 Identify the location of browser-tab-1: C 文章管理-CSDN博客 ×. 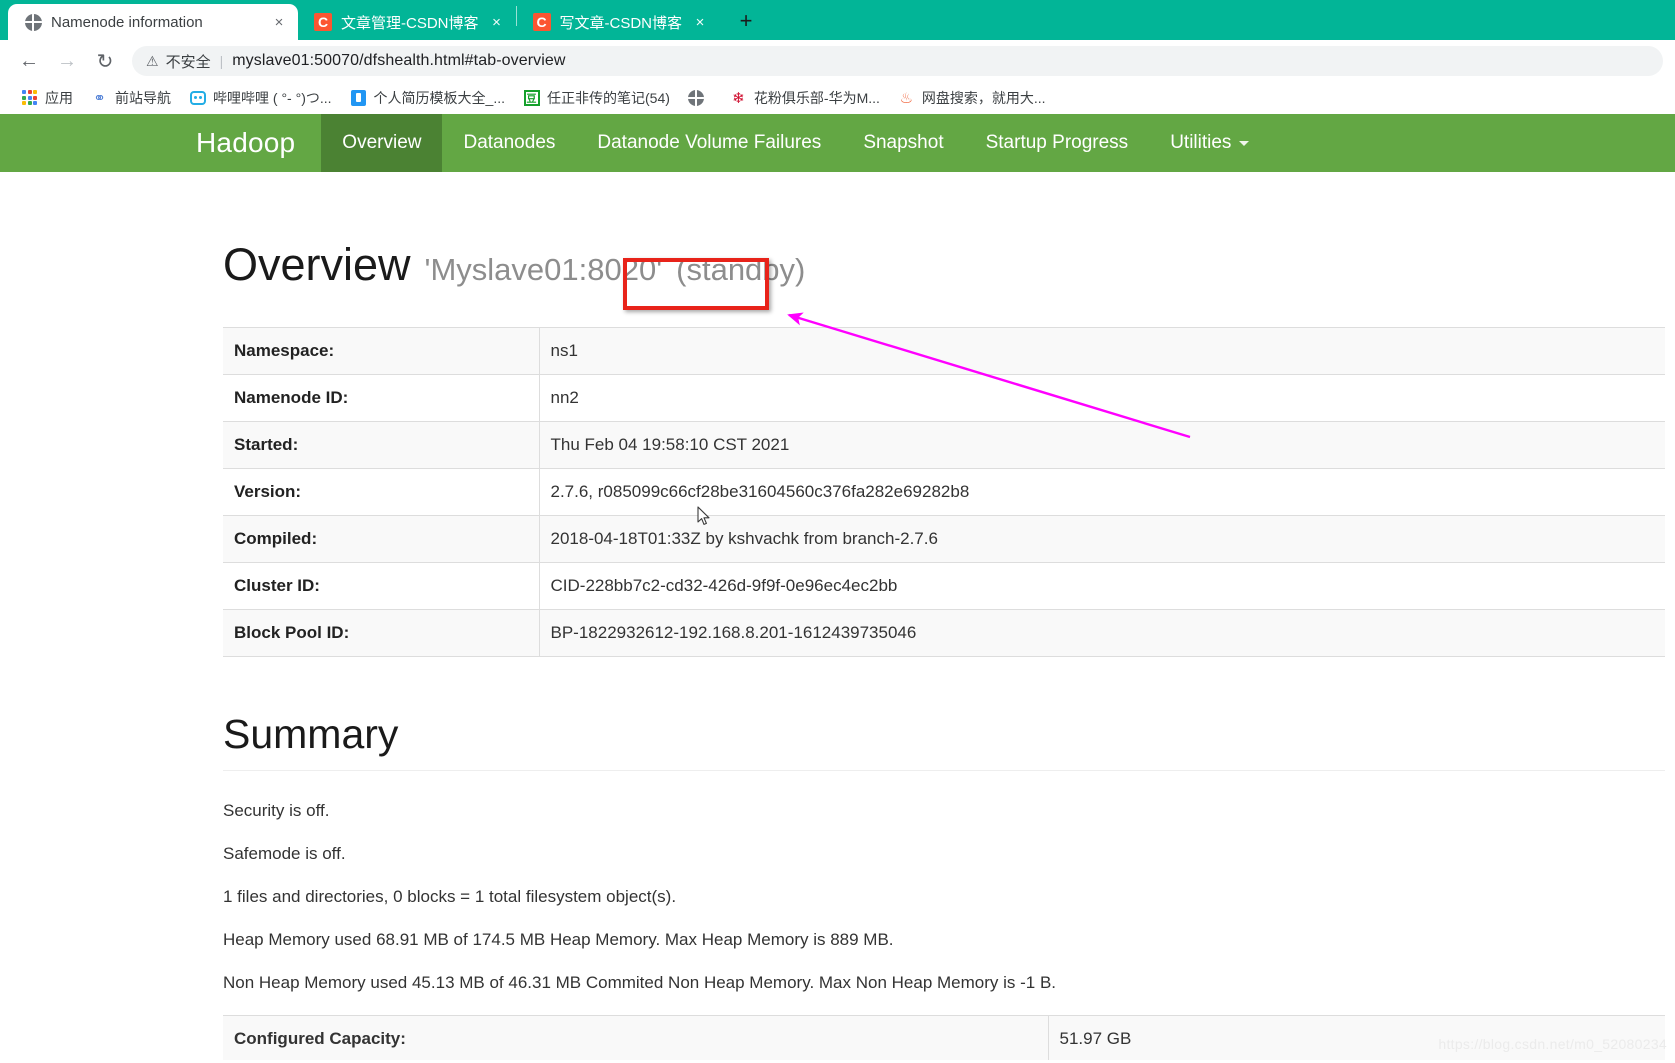
(407, 22).